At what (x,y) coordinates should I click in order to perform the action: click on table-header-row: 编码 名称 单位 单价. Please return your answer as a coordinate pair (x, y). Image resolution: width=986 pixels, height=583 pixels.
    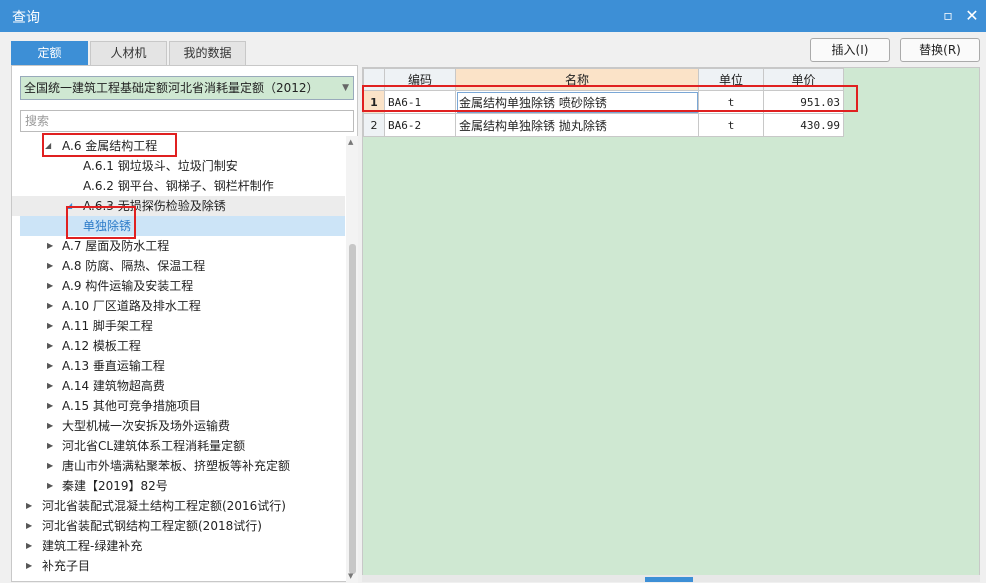
    Looking at the image, I should click on (603, 79).